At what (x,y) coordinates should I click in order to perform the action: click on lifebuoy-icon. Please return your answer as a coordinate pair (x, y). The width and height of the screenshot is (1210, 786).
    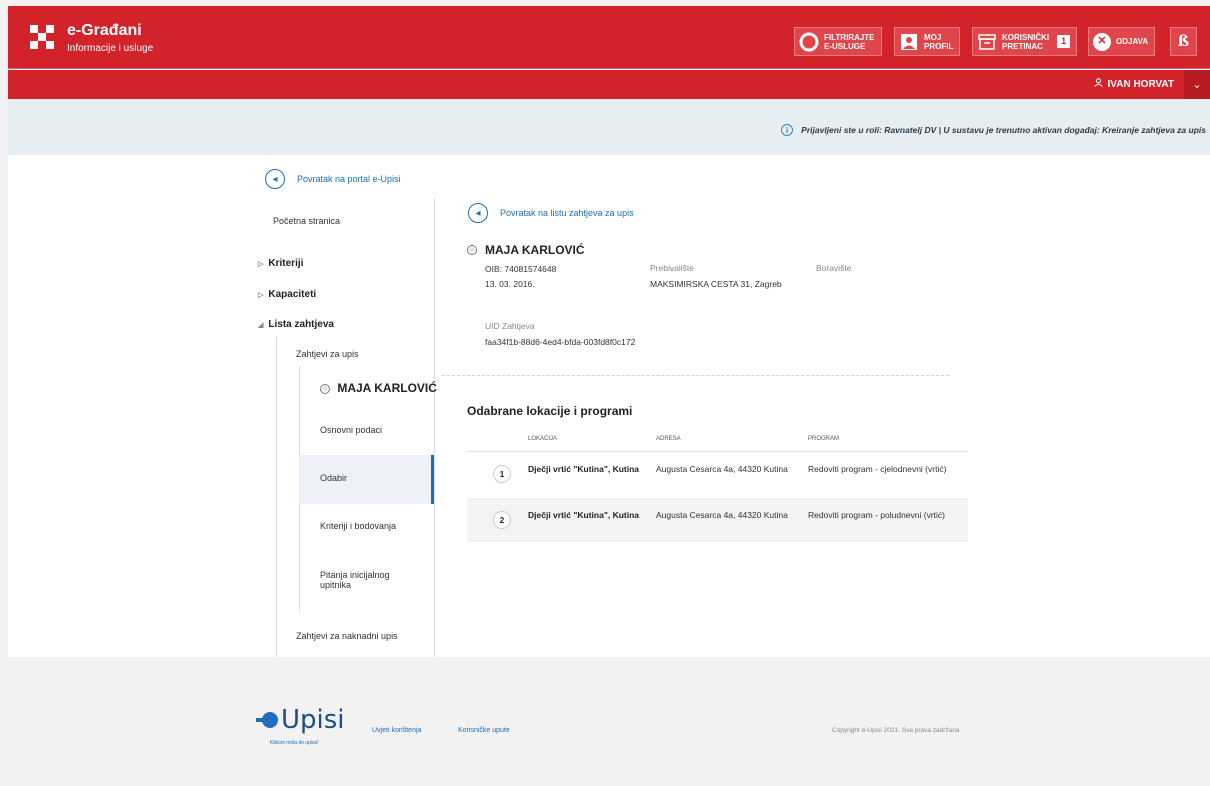
    Looking at the image, I should click on (809, 42).